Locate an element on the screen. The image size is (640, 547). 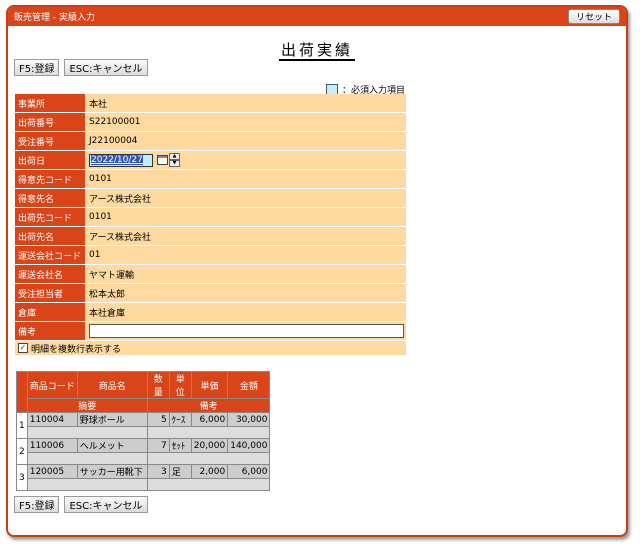
field-label: 事業所 is located at coordinates (50, 103).